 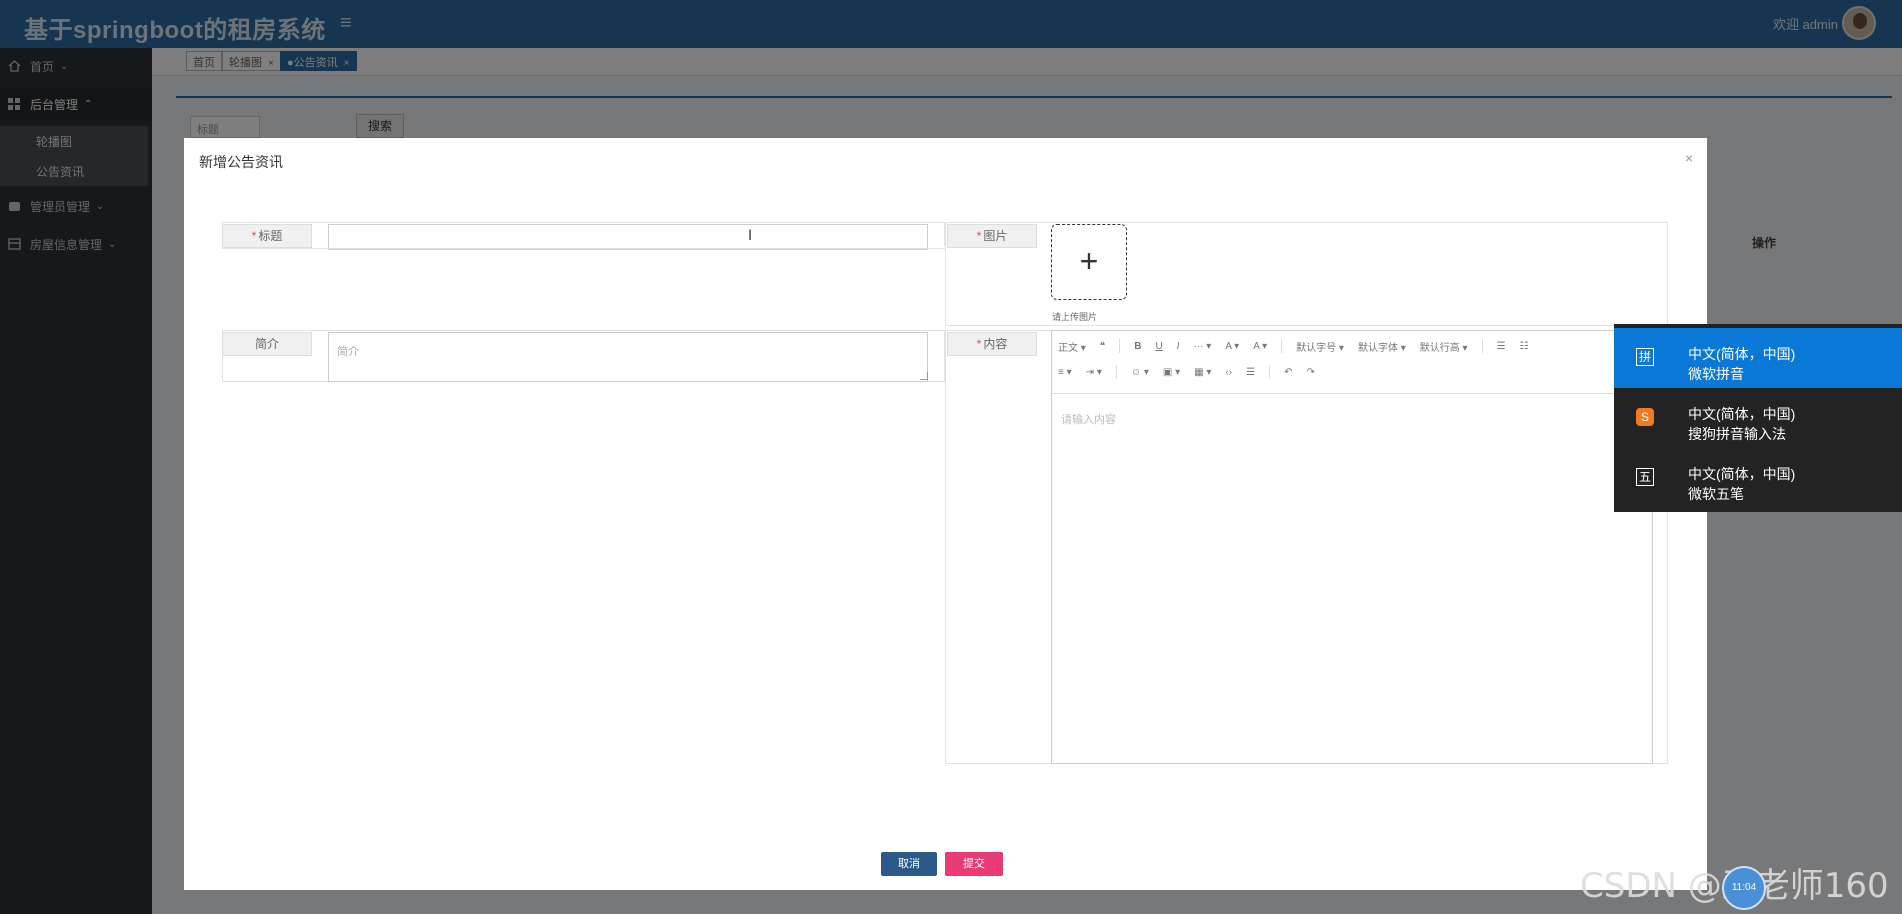 What do you see at coordinates (1094, 372) in the screenshot?
I see `indent-icon: ⇥ ▾` at bounding box center [1094, 372].